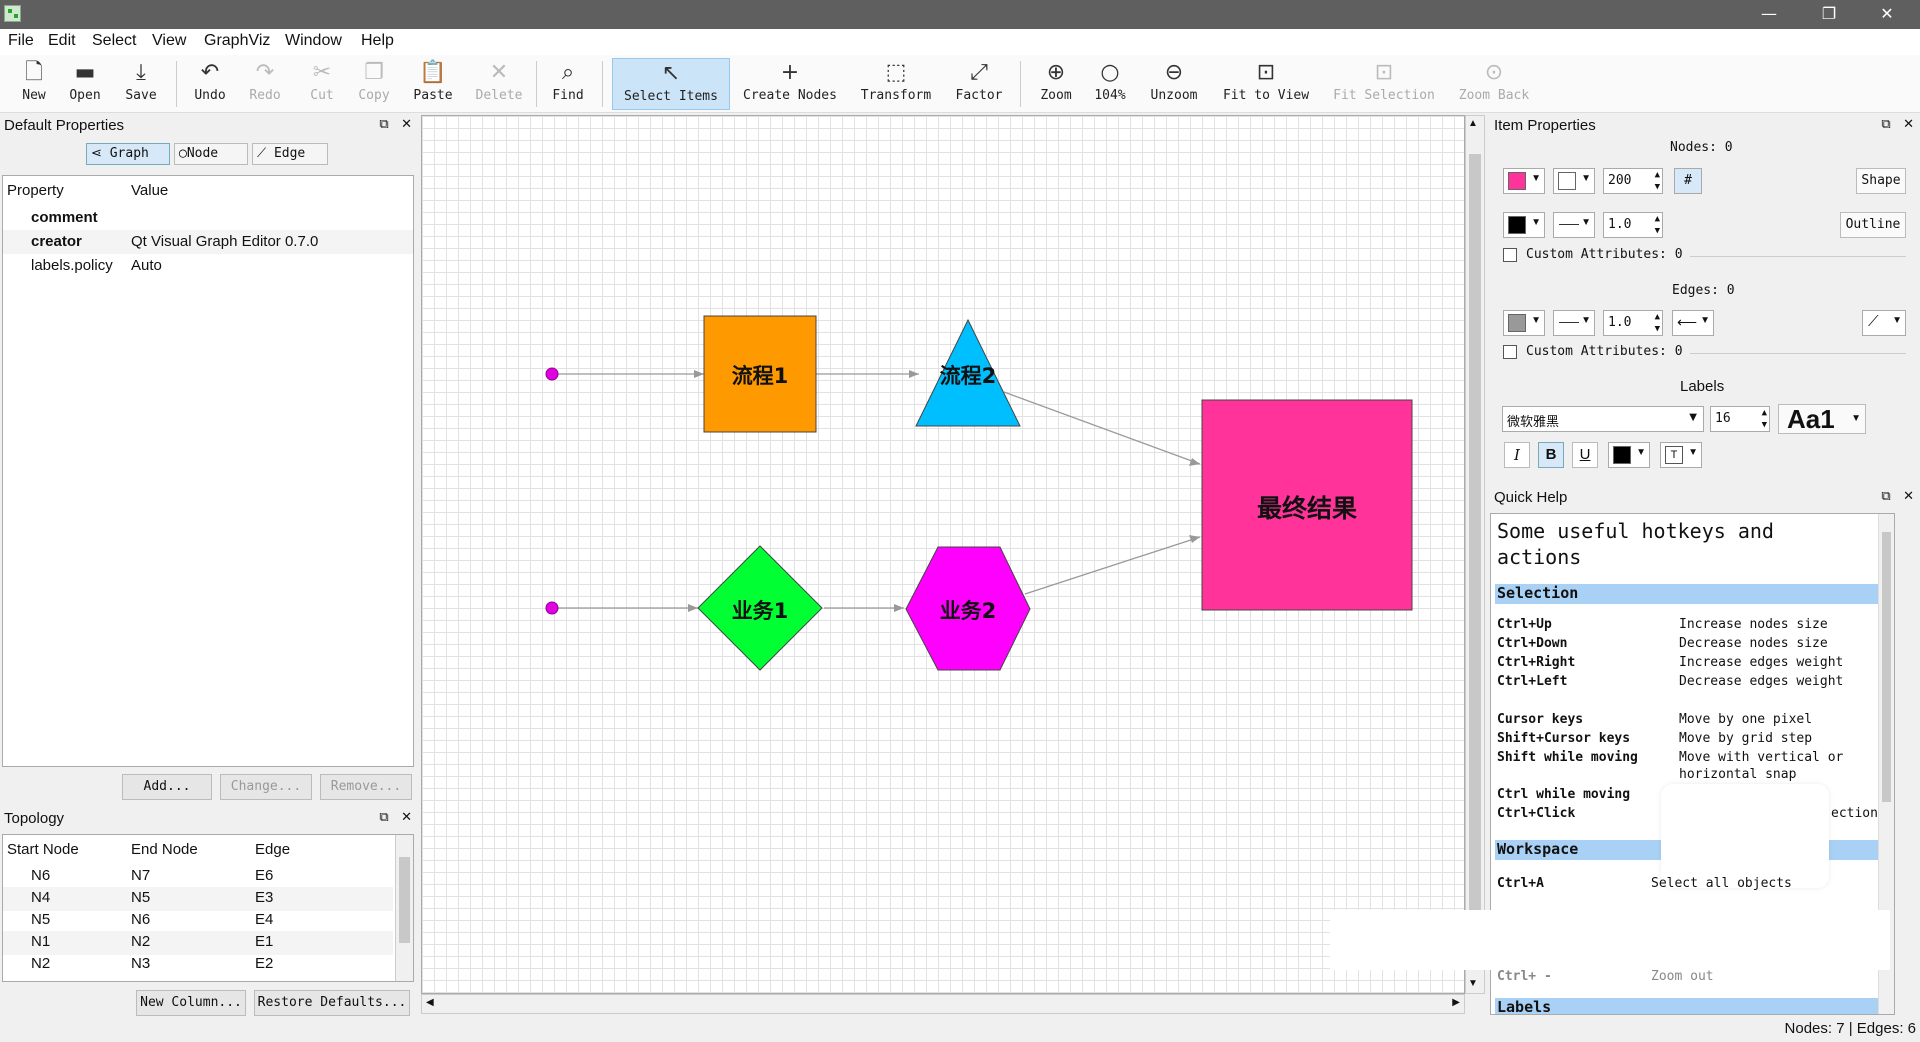 This screenshot has height=1042, width=1920. I want to click on edge-custom-attributes-checkbox, so click(1510, 352).